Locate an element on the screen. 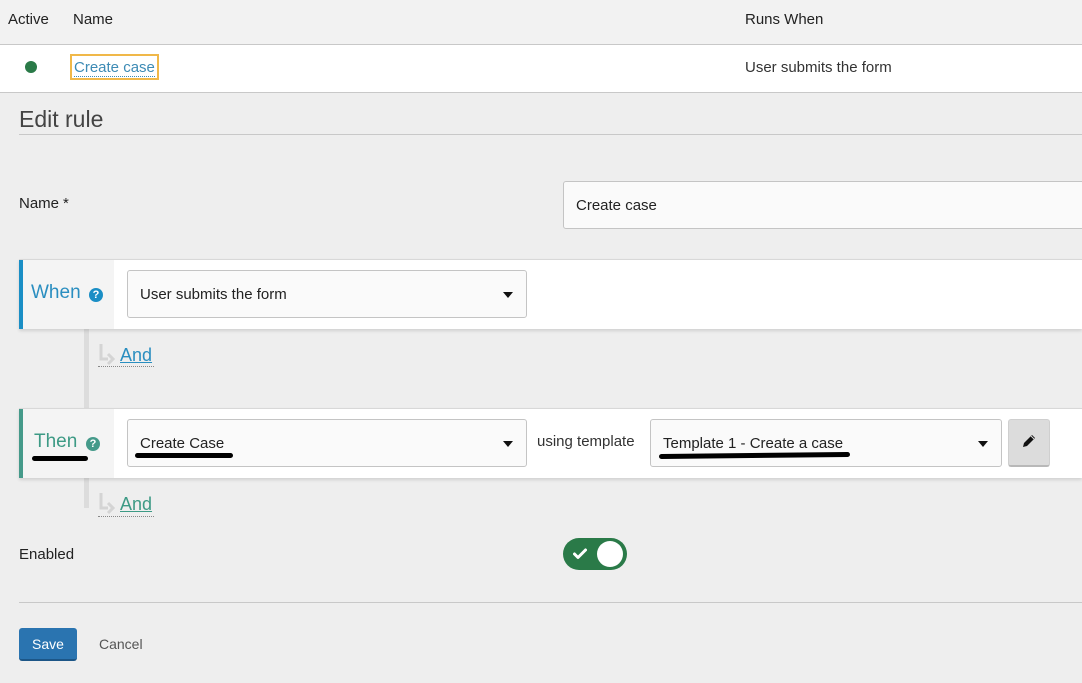  check-icon is located at coordinates (580, 553).